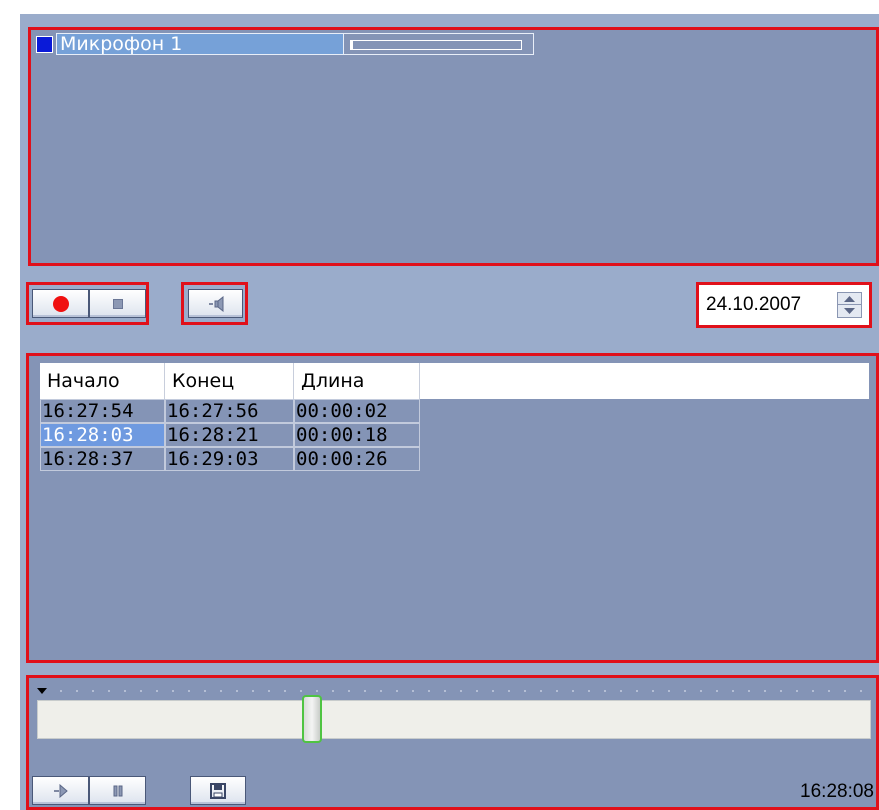  I want to click on date-picker: 24.10.2007, so click(784, 305).